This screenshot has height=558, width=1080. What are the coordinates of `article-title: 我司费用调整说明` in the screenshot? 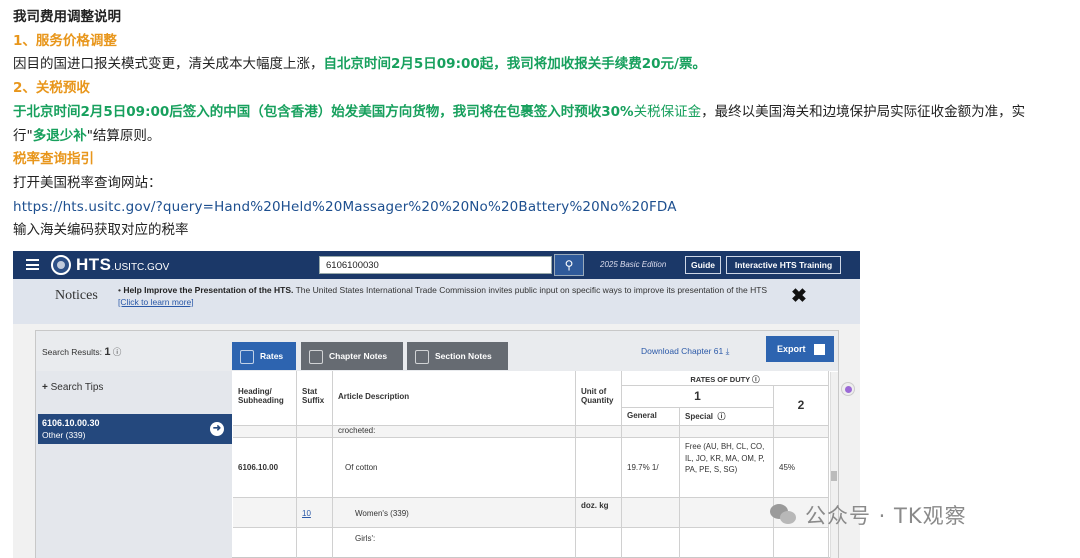 It's located at (67, 17).